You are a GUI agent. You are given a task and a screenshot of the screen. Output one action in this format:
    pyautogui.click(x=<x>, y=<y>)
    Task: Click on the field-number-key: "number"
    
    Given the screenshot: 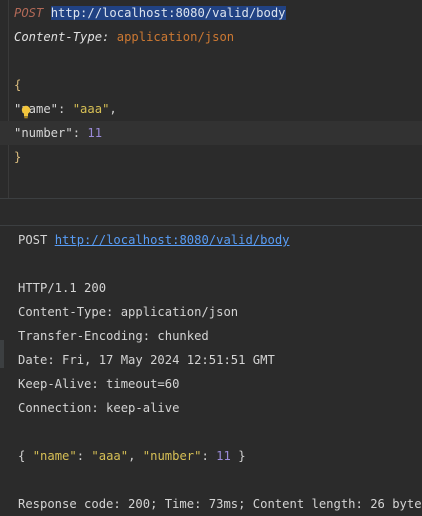 What is the action you would take?
    pyautogui.click(x=43, y=133)
    